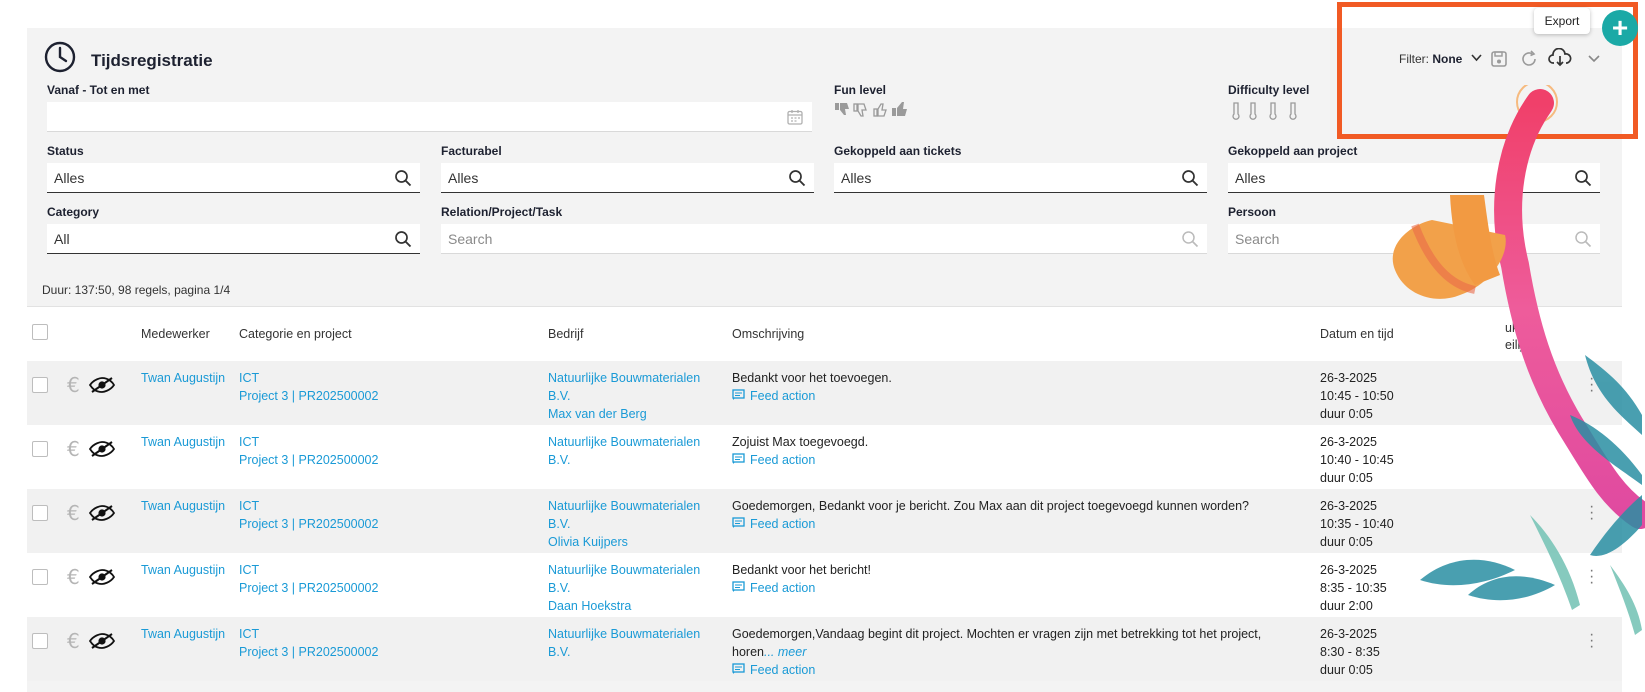 The image size is (1645, 692). I want to click on summary-text: Duur: 137:50, 98 regels, pagina 1/4, so click(136, 290).